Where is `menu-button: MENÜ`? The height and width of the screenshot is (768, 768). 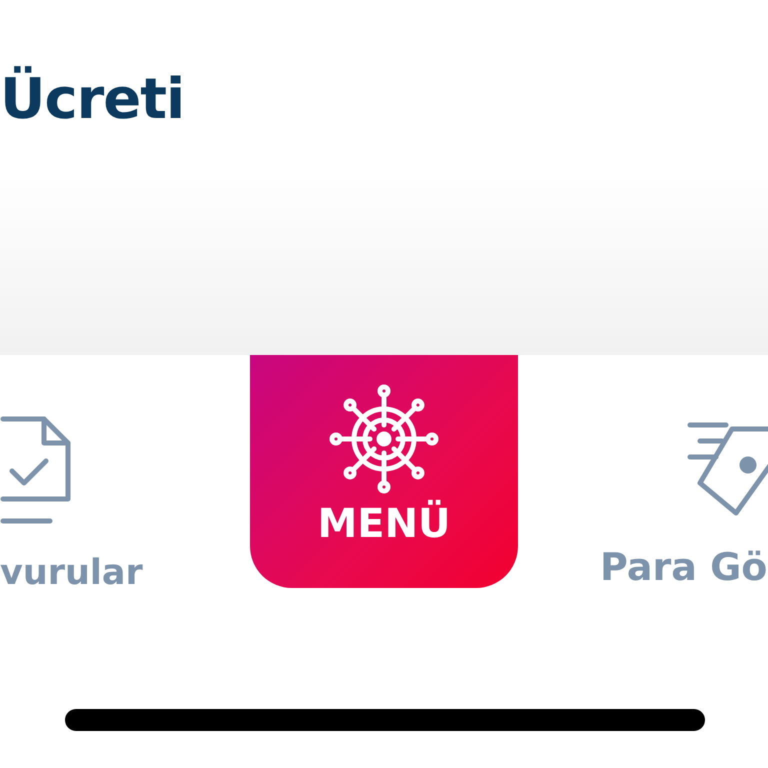
menu-button: MENÜ is located at coordinates (384, 471).